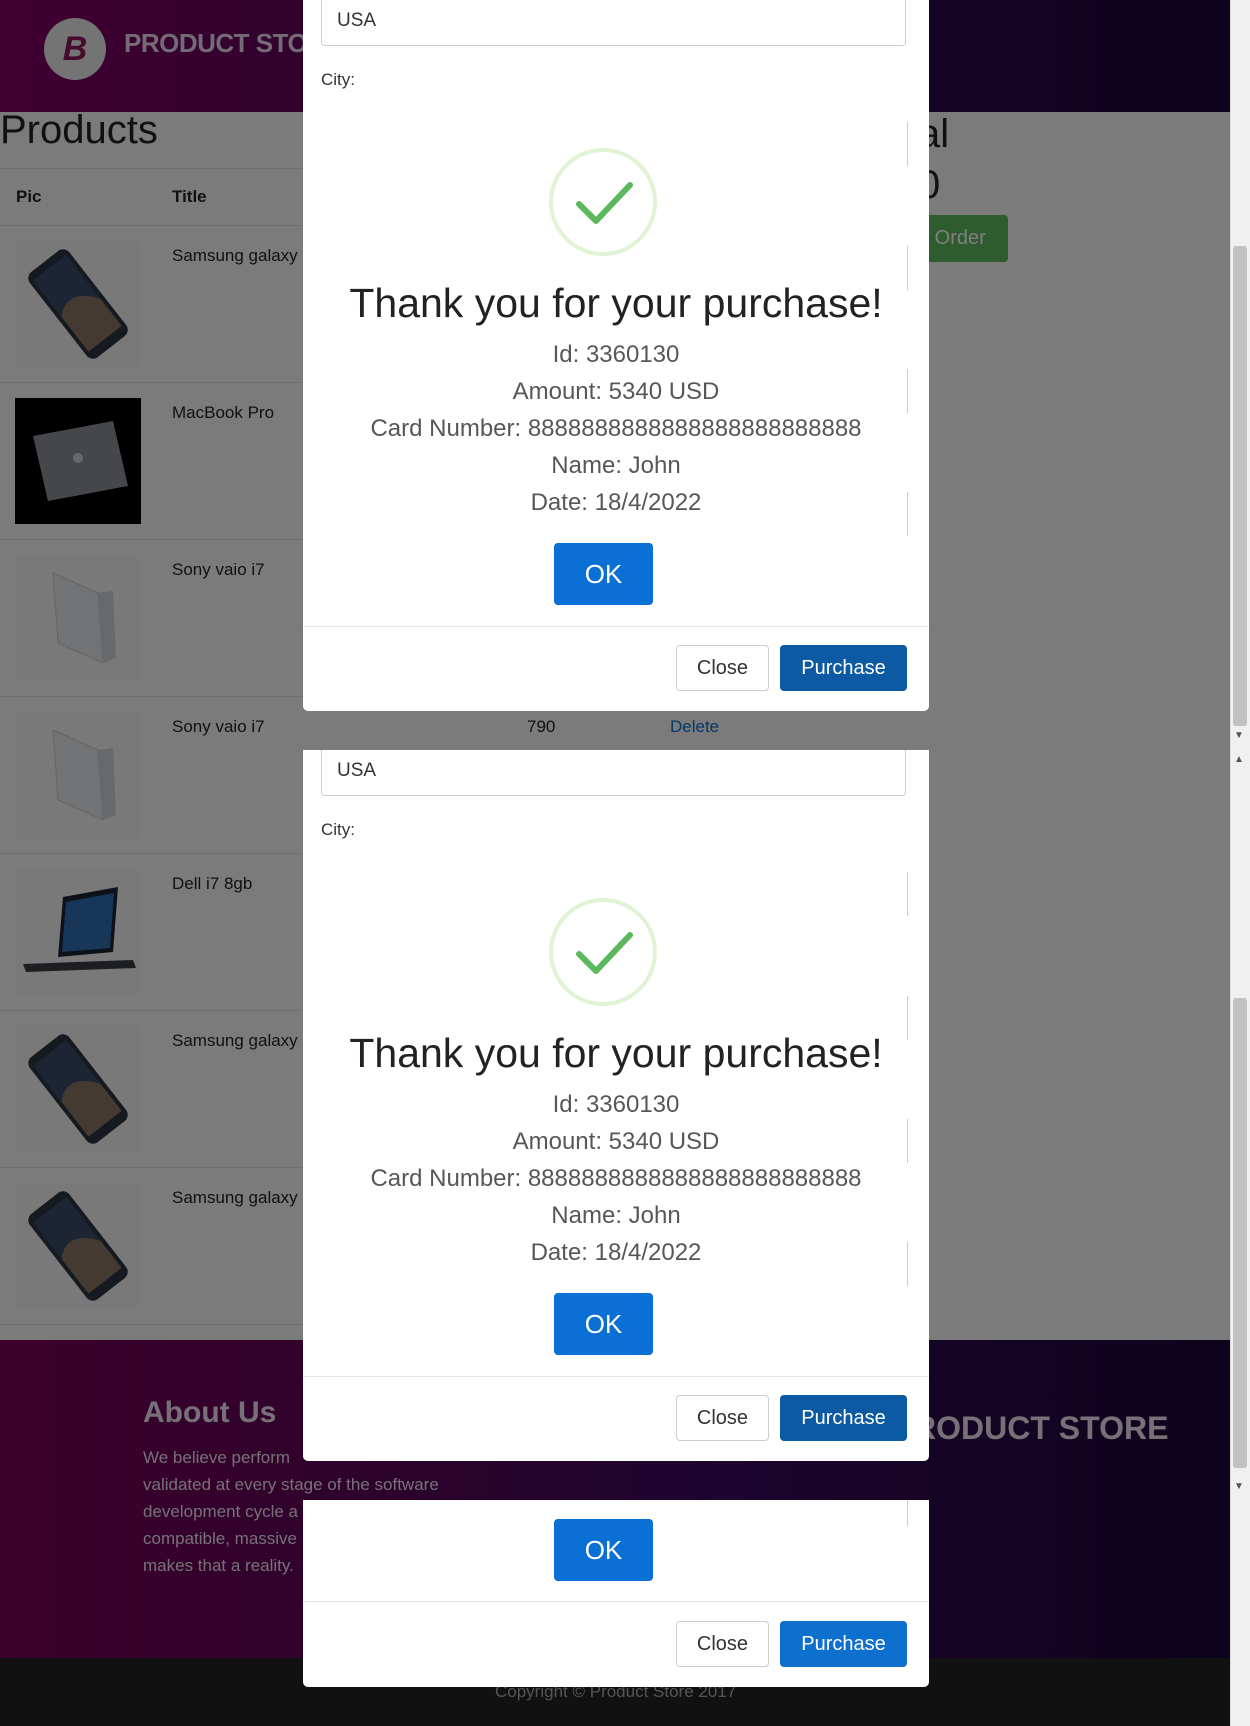 The height and width of the screenshot is (1726, 1250). I want to click on scrollbar-thumb-bottom, so click(1240, 1233).